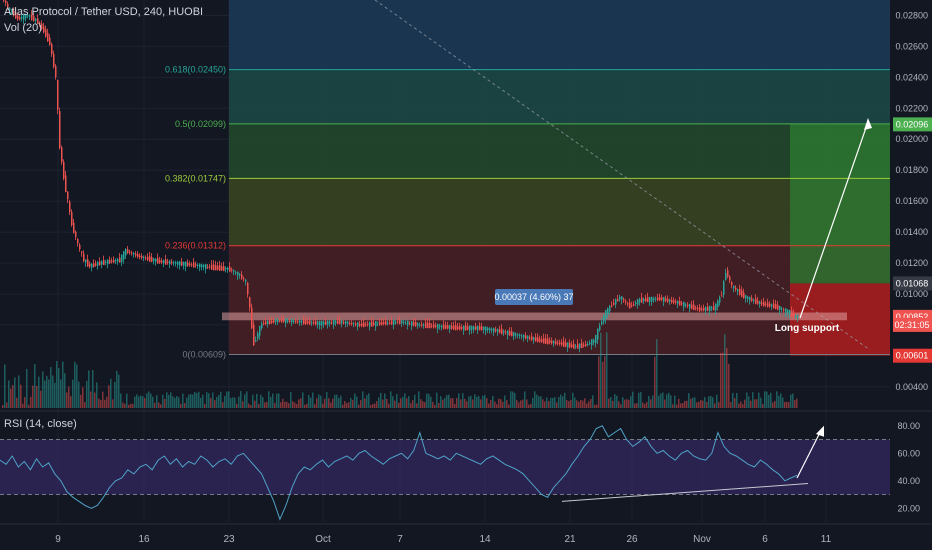  I want to click on fib-label: 0.5(0.02099), so click(200, 124).